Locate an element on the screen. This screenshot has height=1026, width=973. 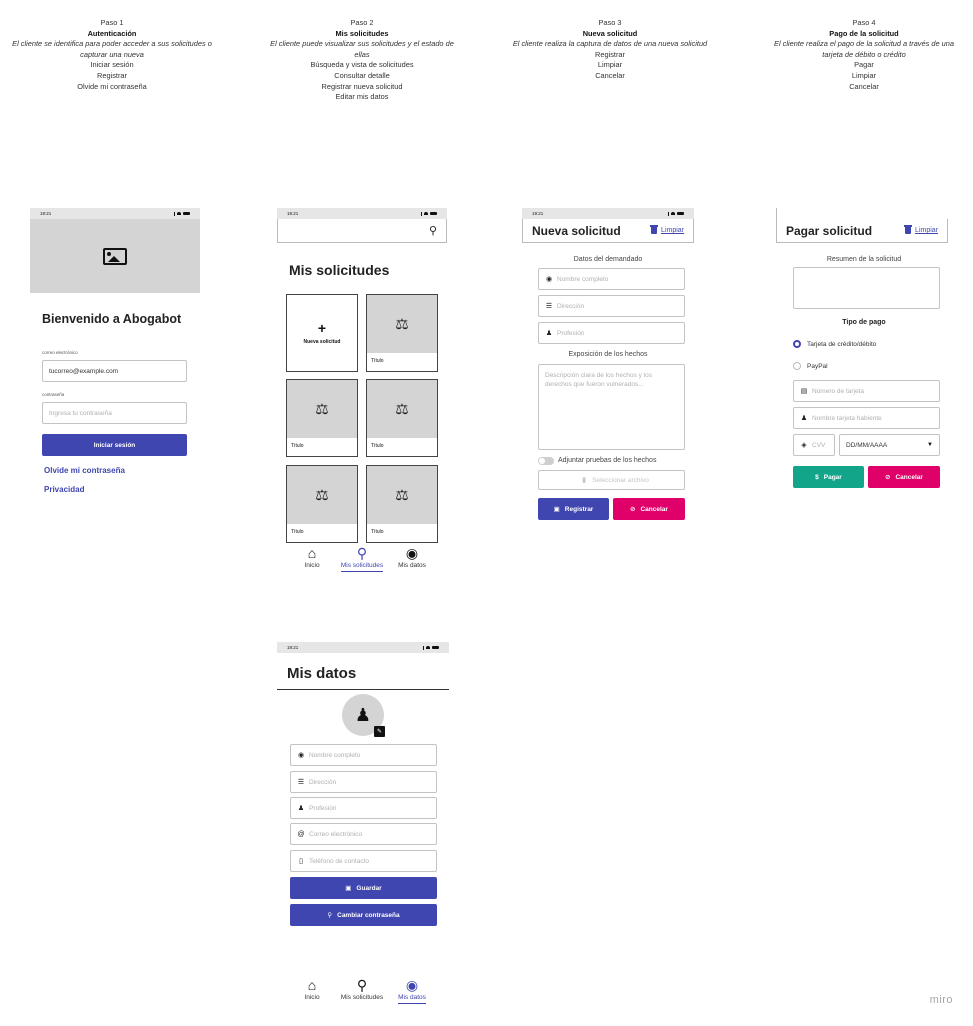
email-field: @ Correo electrónico is located at coordinates (363, 834).